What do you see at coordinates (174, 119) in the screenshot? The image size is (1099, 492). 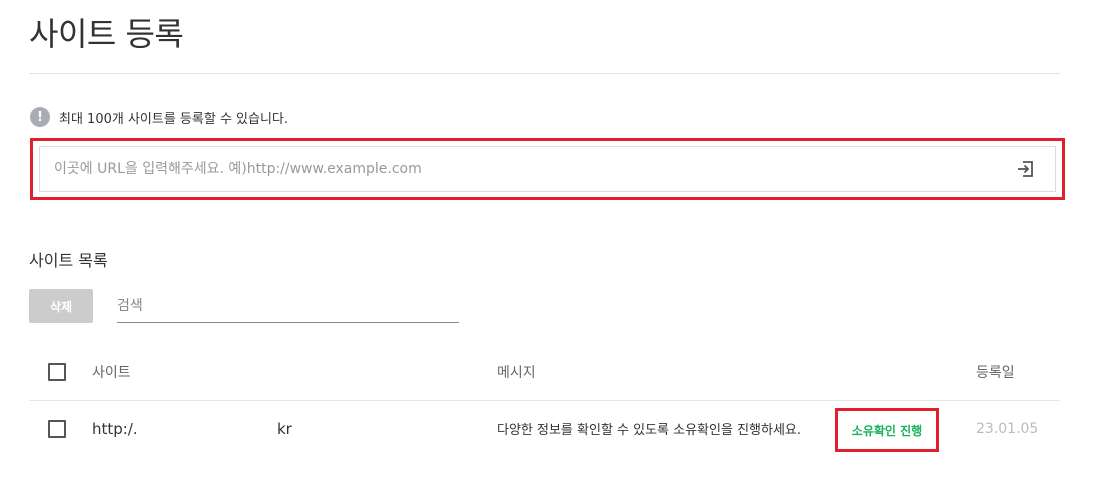 I see `notice-text: 최대 100개 사이트를 등록할 수 있습니다.` at bounding box center [174, 119].